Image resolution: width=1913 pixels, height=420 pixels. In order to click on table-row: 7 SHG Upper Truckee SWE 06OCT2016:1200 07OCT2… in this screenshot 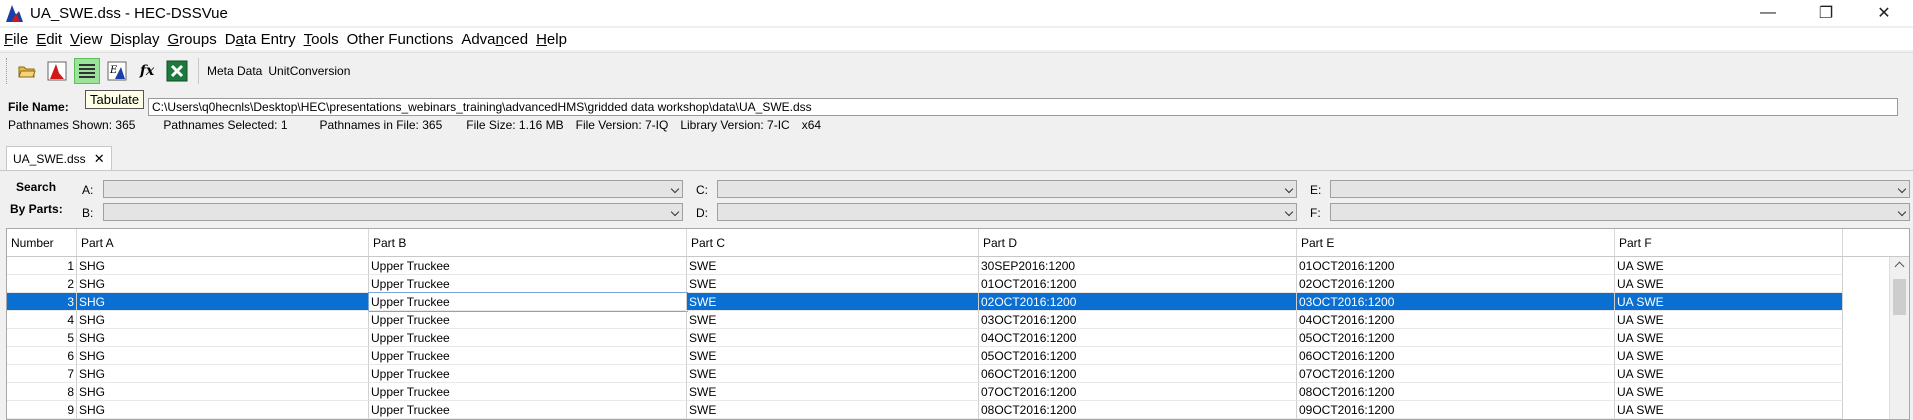, I will do `click(958, 374)`.